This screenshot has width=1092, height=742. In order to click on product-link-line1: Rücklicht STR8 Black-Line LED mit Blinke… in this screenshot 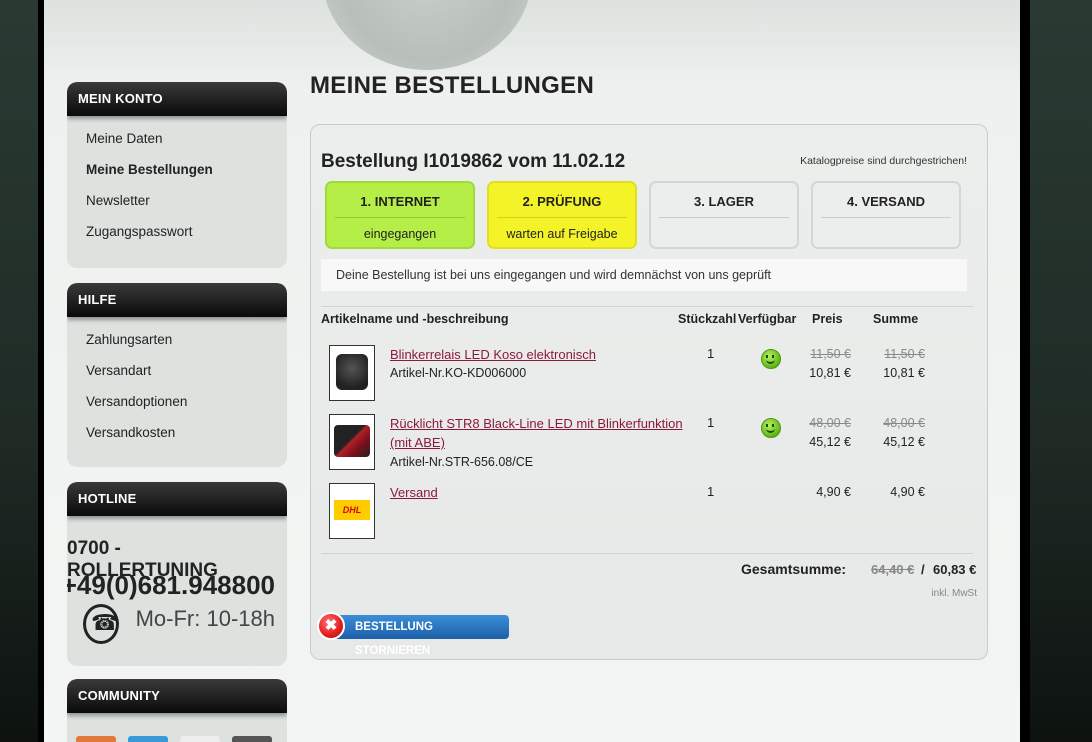, I will do `click(536, 423)`.